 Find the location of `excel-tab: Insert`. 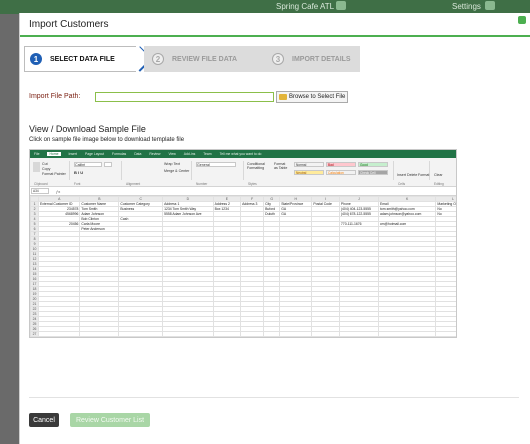

excel-tab: Insert is located at coordinates (72, 154).